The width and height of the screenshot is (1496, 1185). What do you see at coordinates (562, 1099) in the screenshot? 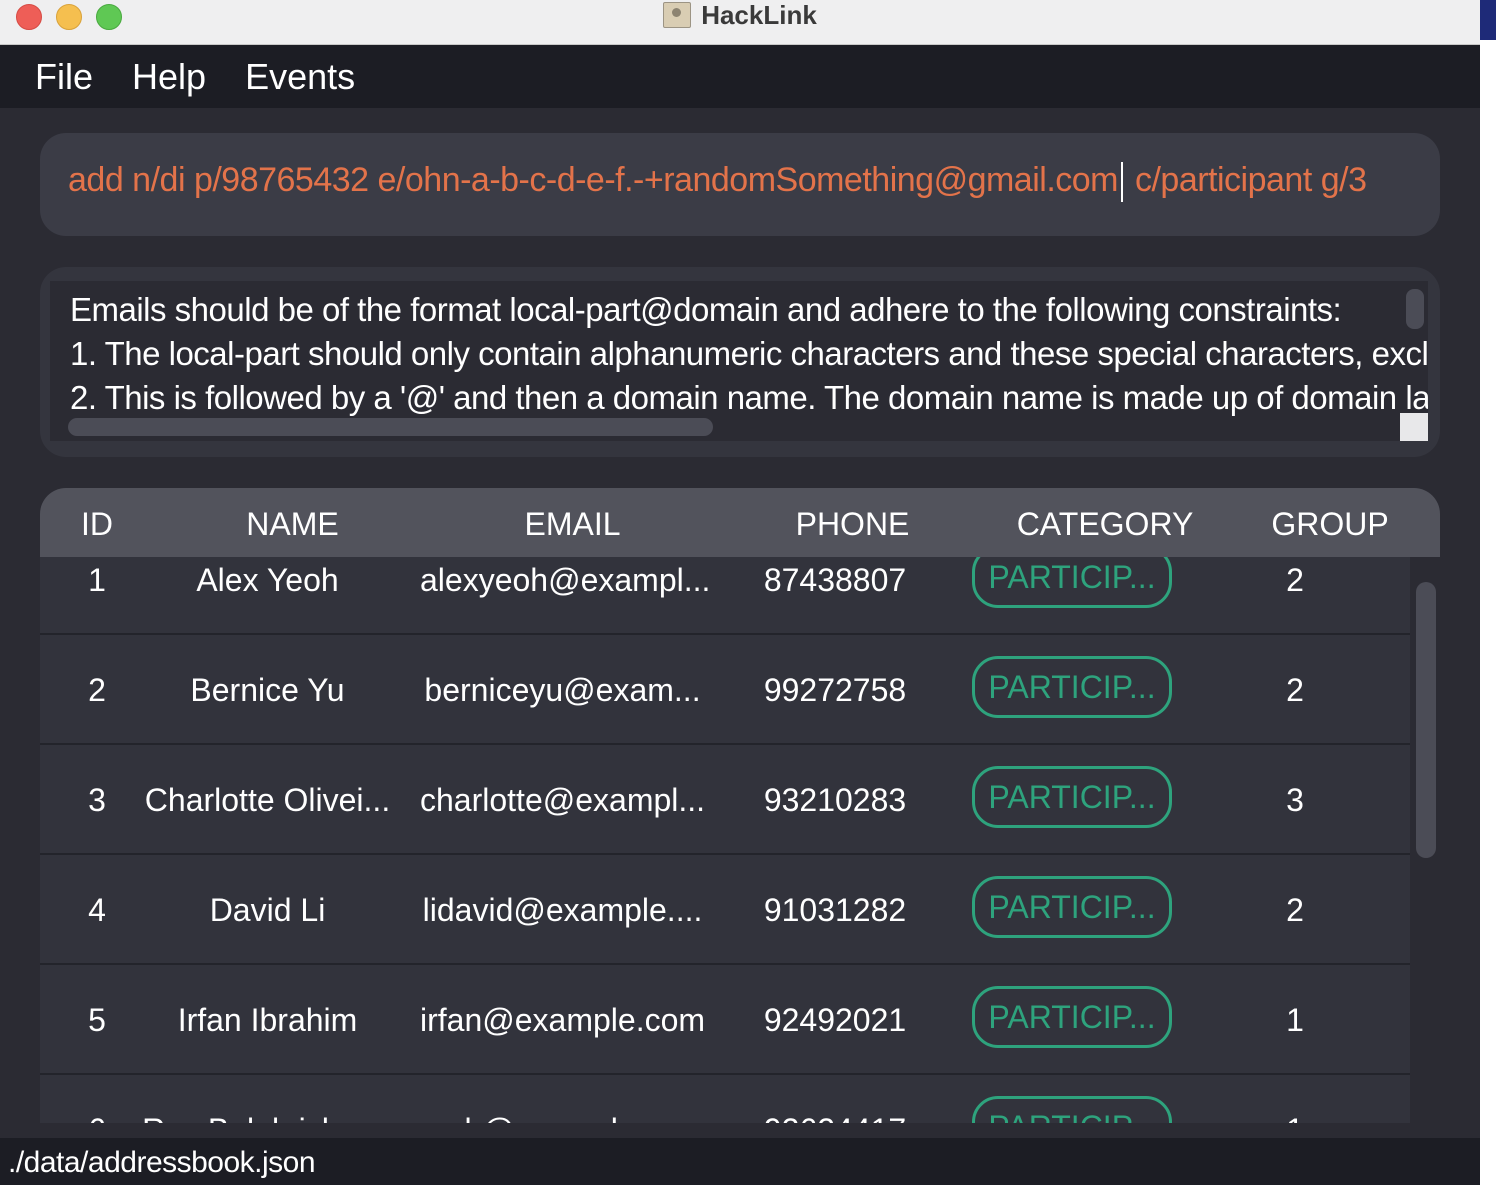
I see `cell-email: royb@example.com` at bounding box center [562, 1099].